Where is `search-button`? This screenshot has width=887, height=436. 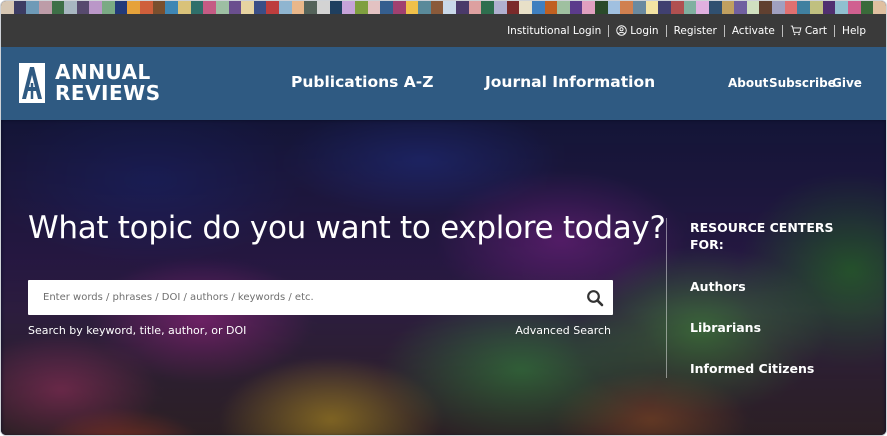 search-button is located at coordinates (595, 297).